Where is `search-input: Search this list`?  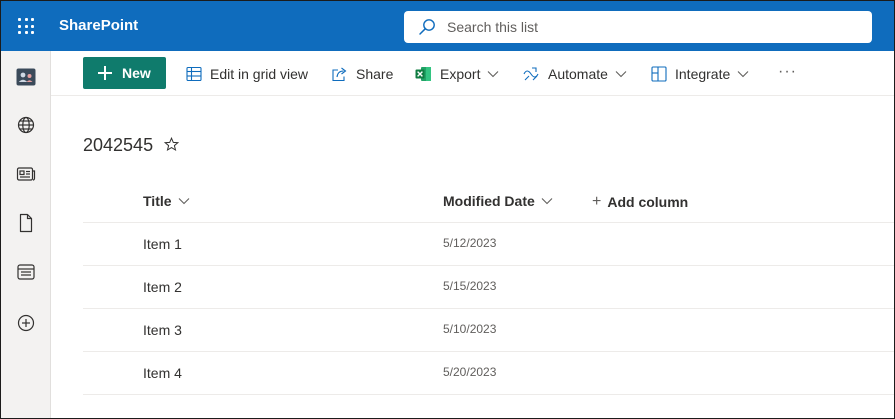 search-input: Search this list is located at coordinates (492, 27).